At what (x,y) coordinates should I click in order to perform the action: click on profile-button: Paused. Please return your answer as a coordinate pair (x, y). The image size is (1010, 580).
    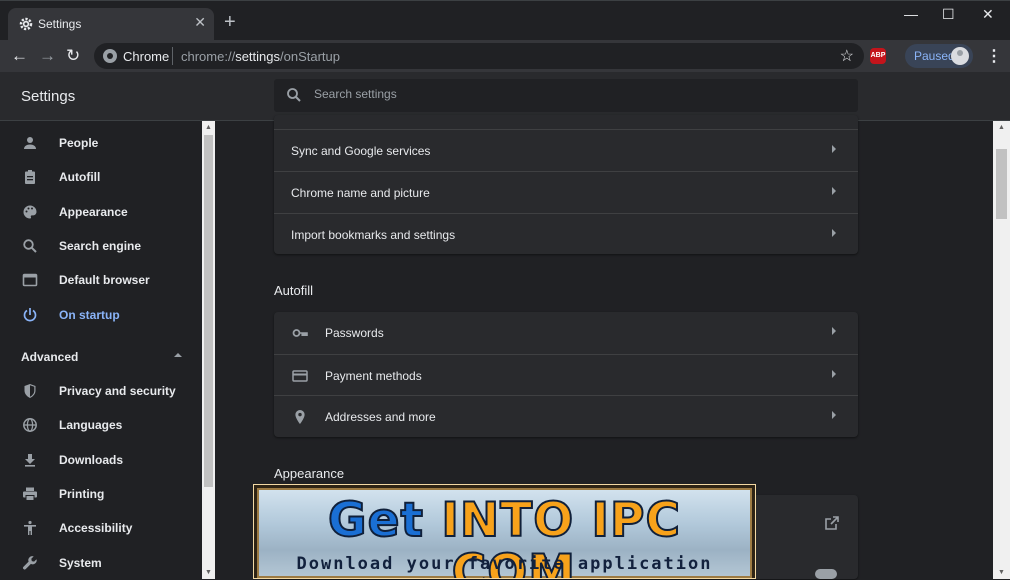
    Looking at the image, I should click on (939, 56).